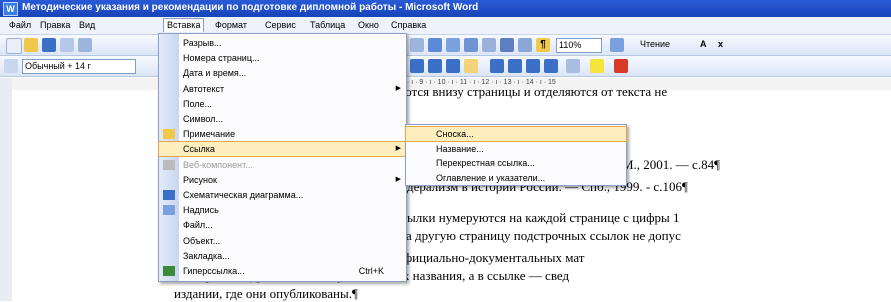 The width and height of the screenshot is (891, 302). What do you see at coordinates (507, 45) in the screenshot?
I see `drawing-icon` at bounding box center [507, 45].